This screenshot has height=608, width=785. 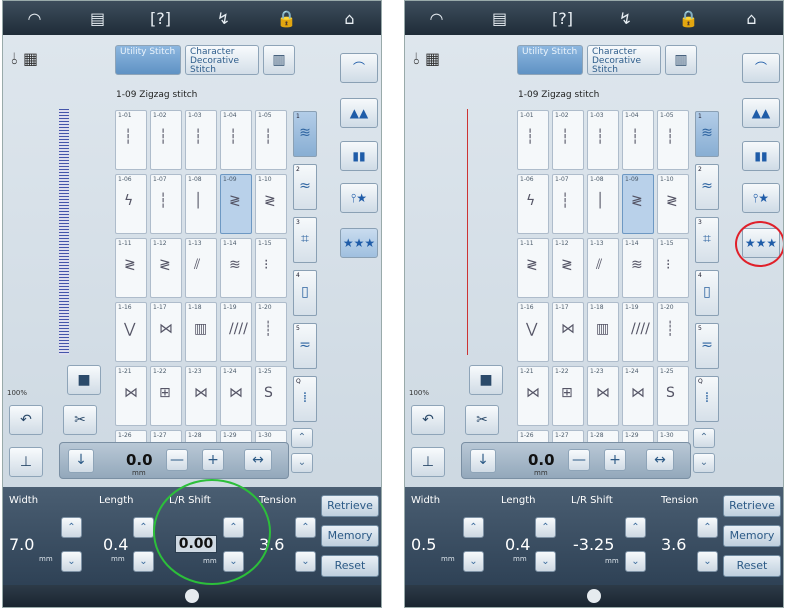 What do you see at coordinates (752, 536) in the screenshot?
I see `memory-button: Memory` at bounding box center [752, 536].